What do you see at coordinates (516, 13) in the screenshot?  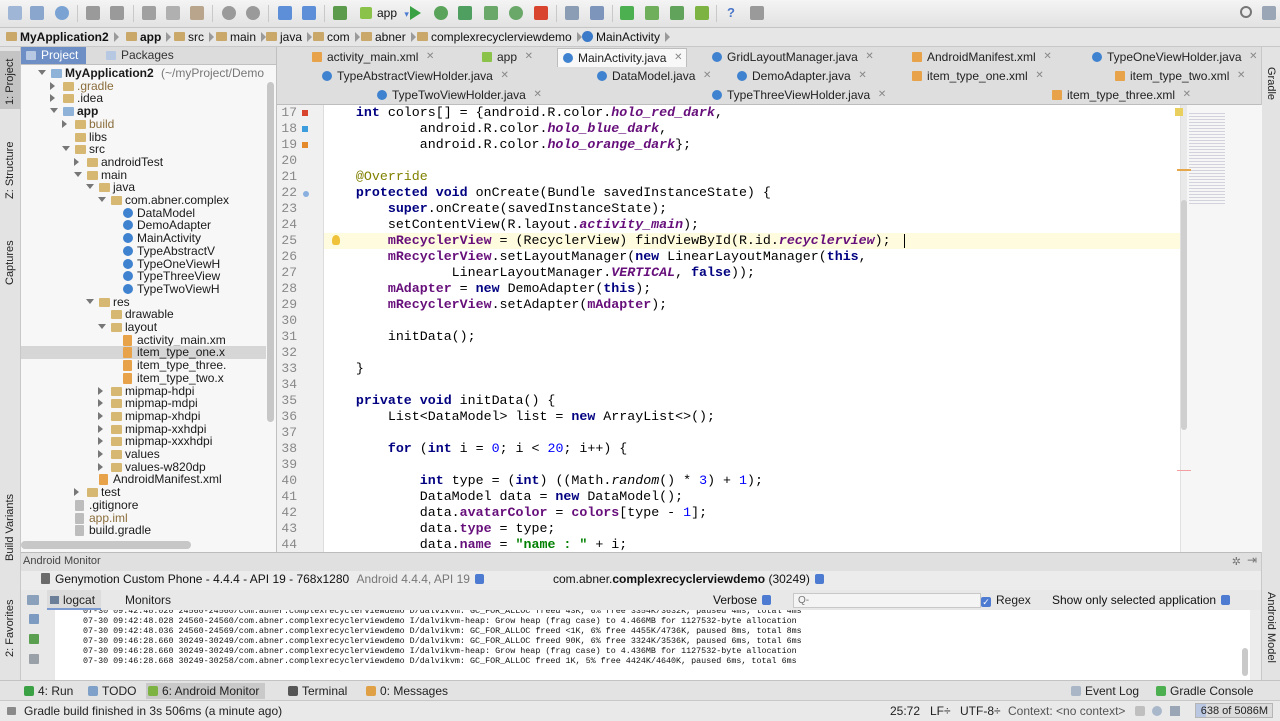 I see `apply-changes-icon` at bounding box center [516, 13].